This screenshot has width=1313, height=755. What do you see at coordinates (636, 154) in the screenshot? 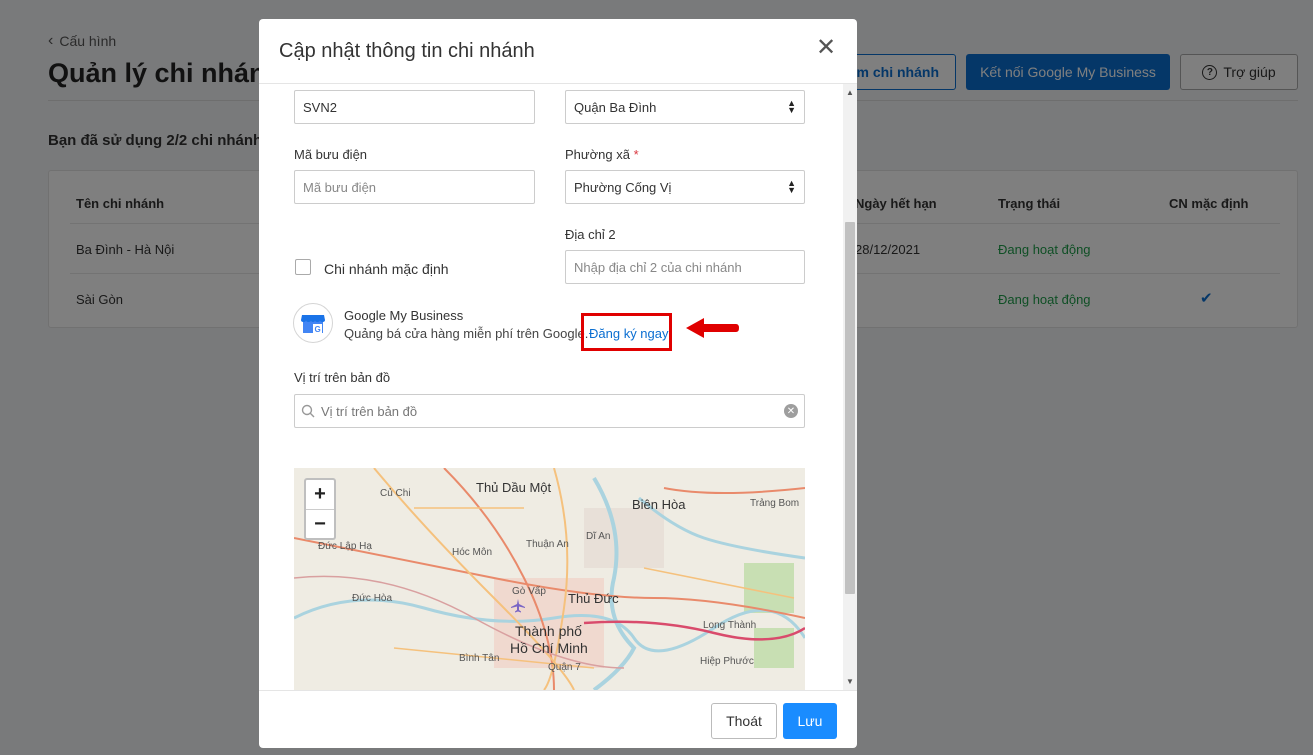
I see `required-marker: *` at bounding box center [636, 154].